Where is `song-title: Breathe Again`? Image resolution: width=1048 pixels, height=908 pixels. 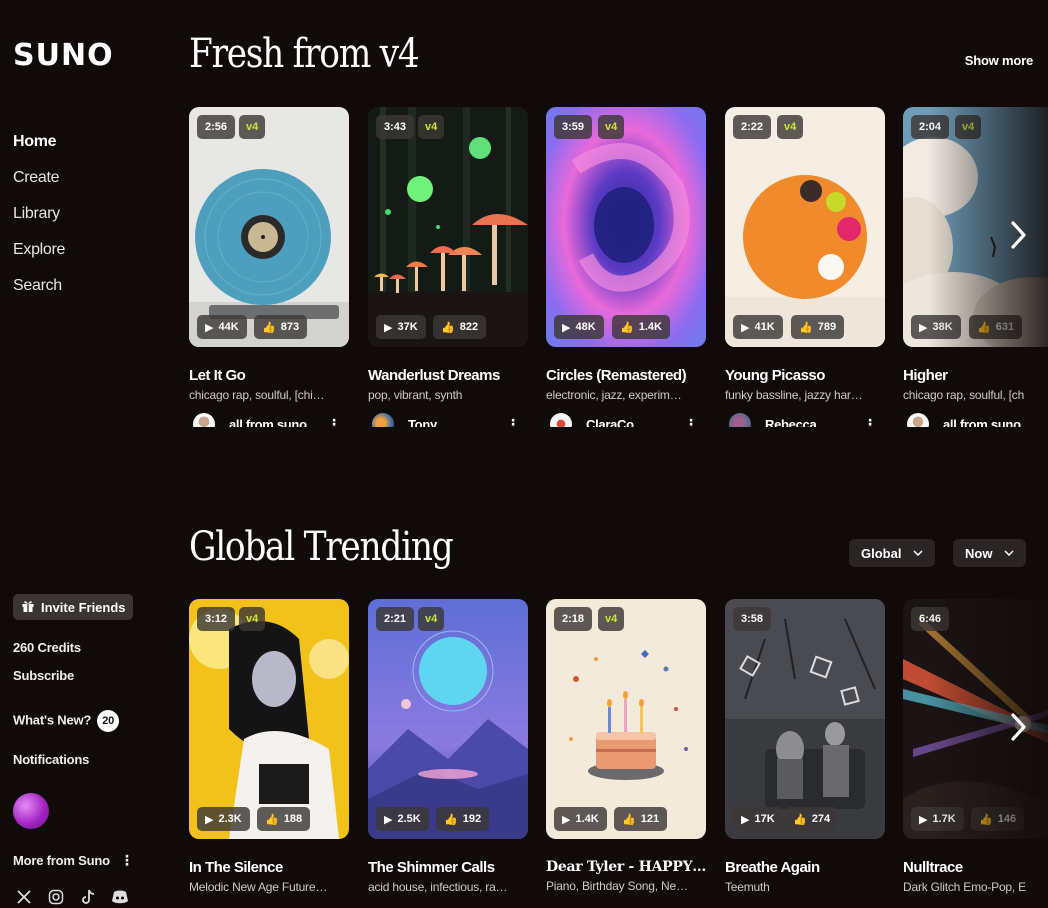
song-title: Breathe Again is located at coordinates (805, 867).